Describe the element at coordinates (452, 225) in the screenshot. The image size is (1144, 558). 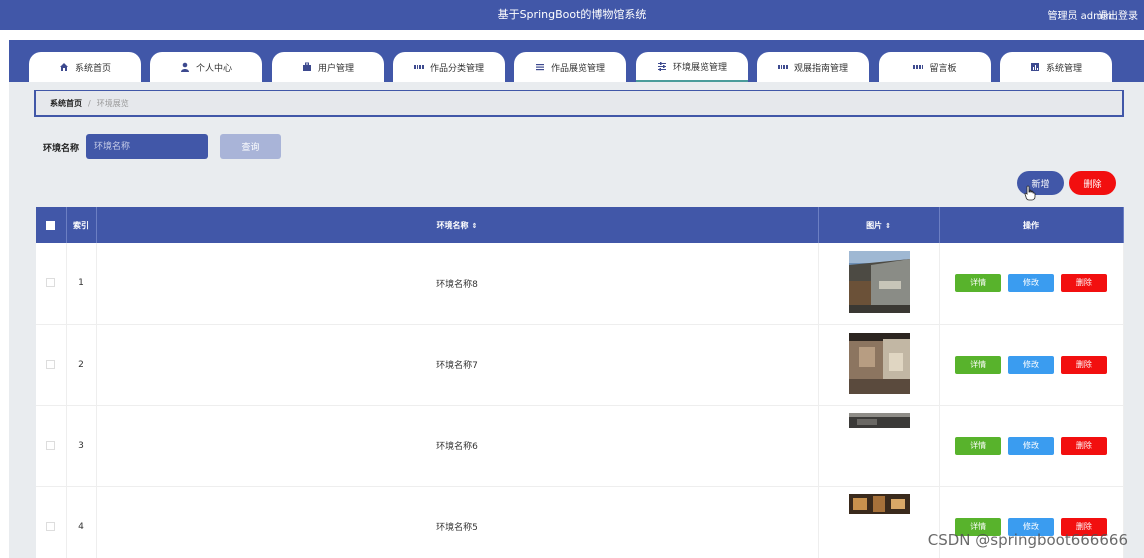
I see `header-name-label: 环境名称` at that location.